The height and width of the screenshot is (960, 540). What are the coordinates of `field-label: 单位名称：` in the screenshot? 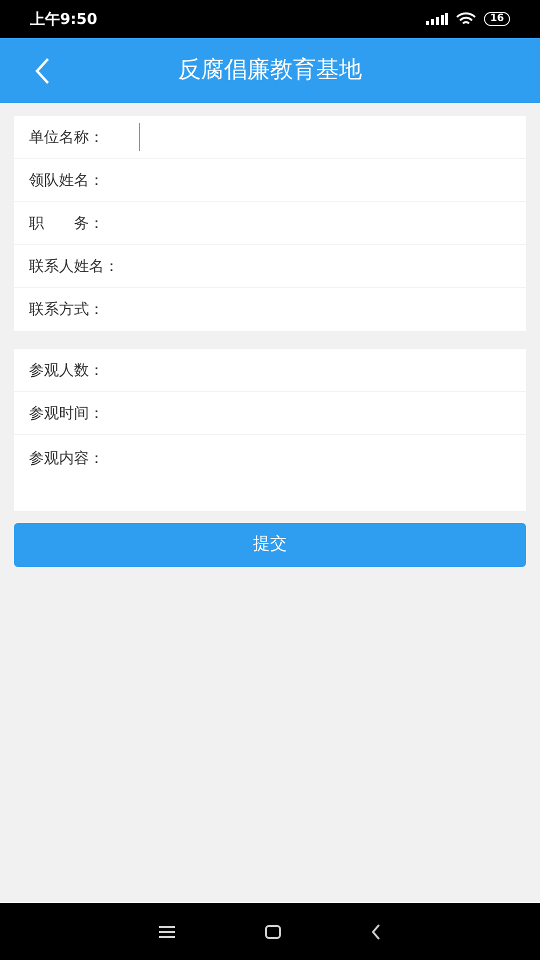 It's located at (67, 137).